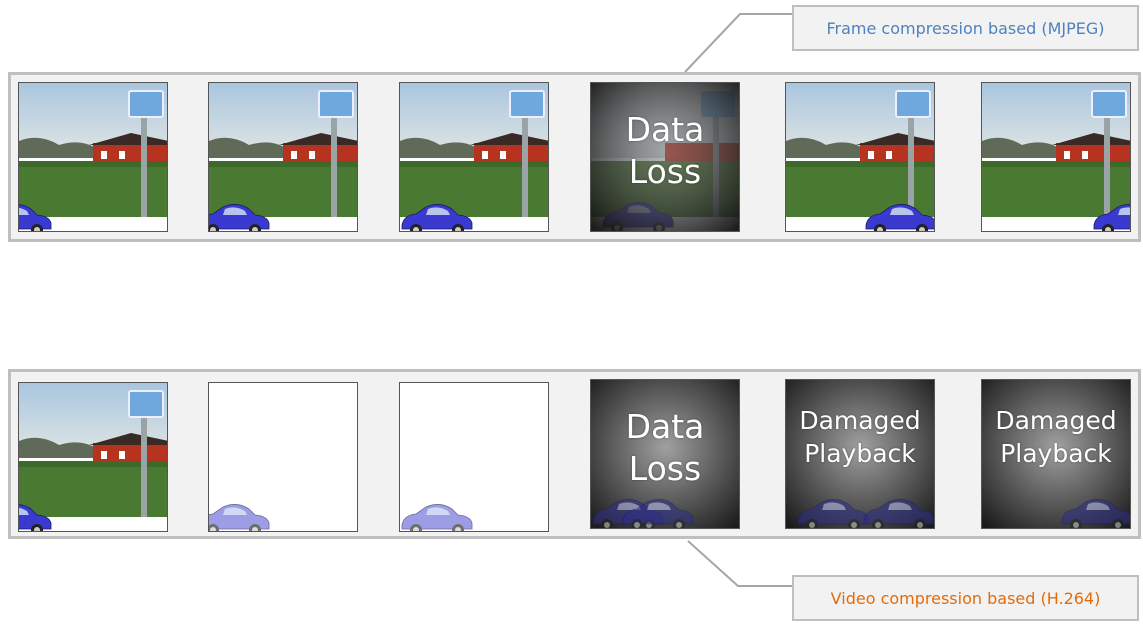 The height and width of the screenshot is (625, 1143). I want to click on mjpeg-label: Frame compression based (MJPEG), so click(965, 28).